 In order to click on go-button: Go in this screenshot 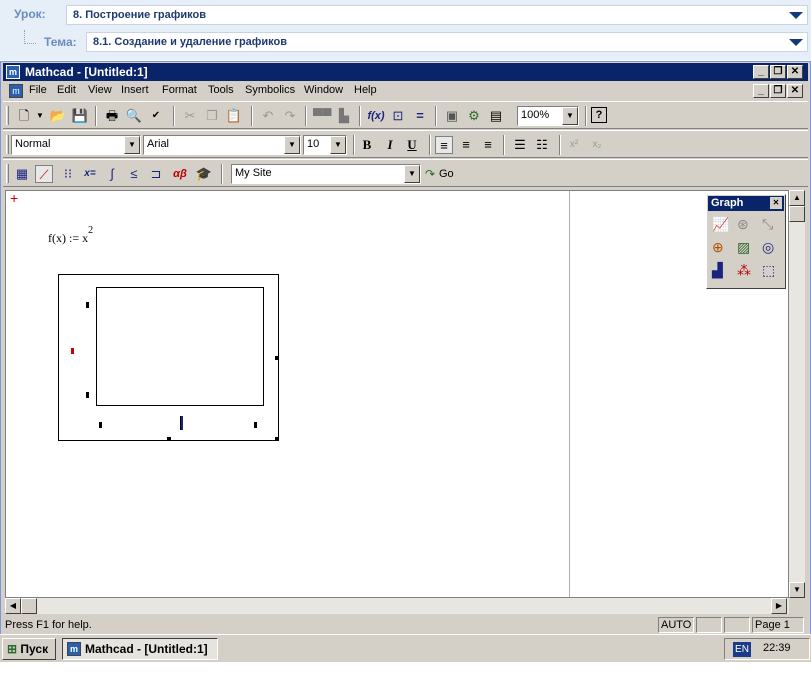, I will do `click(446, 174)`.